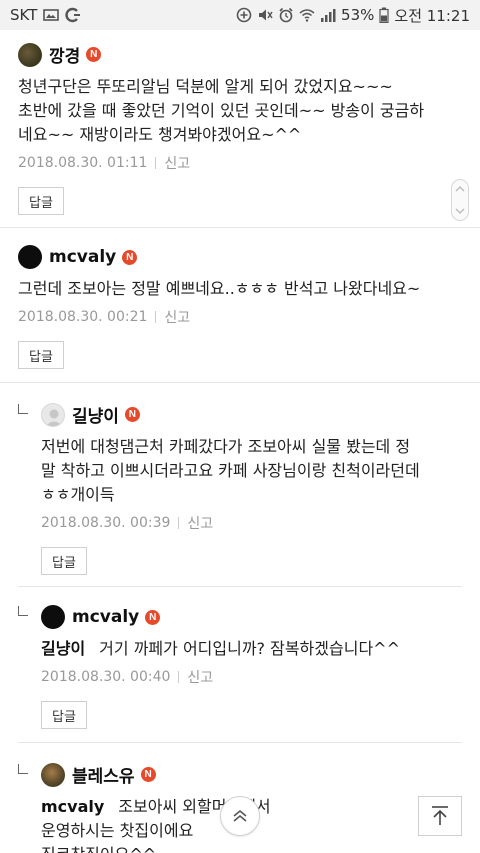 The image size is (480, 853). What do you see at coordinates (95, 414) in the screenshot?
I see `comment-nickname: 길냥이` at bounding box center [95, 414].